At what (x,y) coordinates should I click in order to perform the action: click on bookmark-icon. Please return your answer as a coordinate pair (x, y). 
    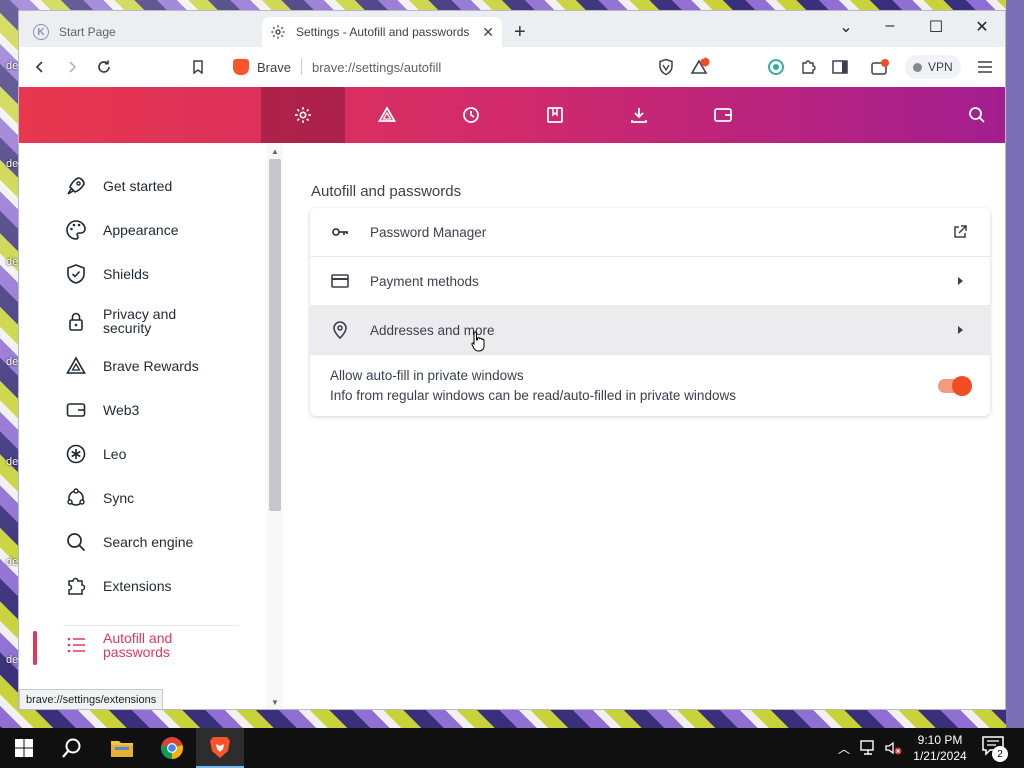
    Looking at the image, I should click on (198, 67).